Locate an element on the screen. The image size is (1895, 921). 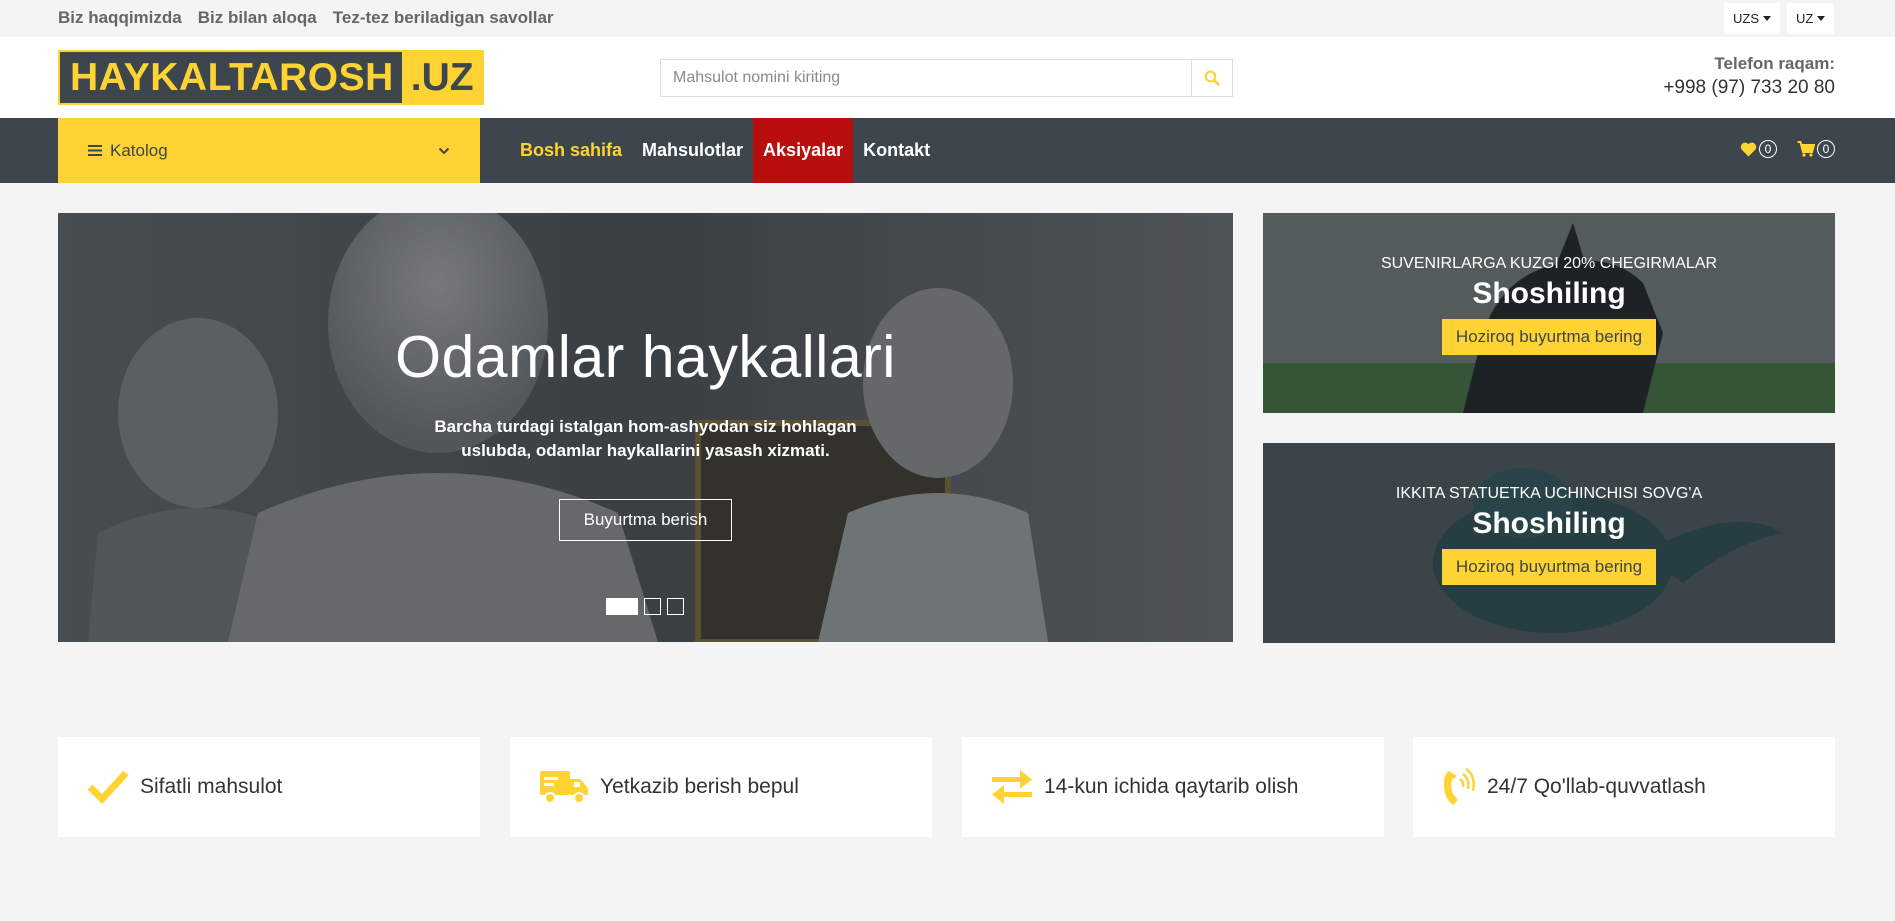
catalog-dropdown: Katolog is located at coordinates (269, 150).